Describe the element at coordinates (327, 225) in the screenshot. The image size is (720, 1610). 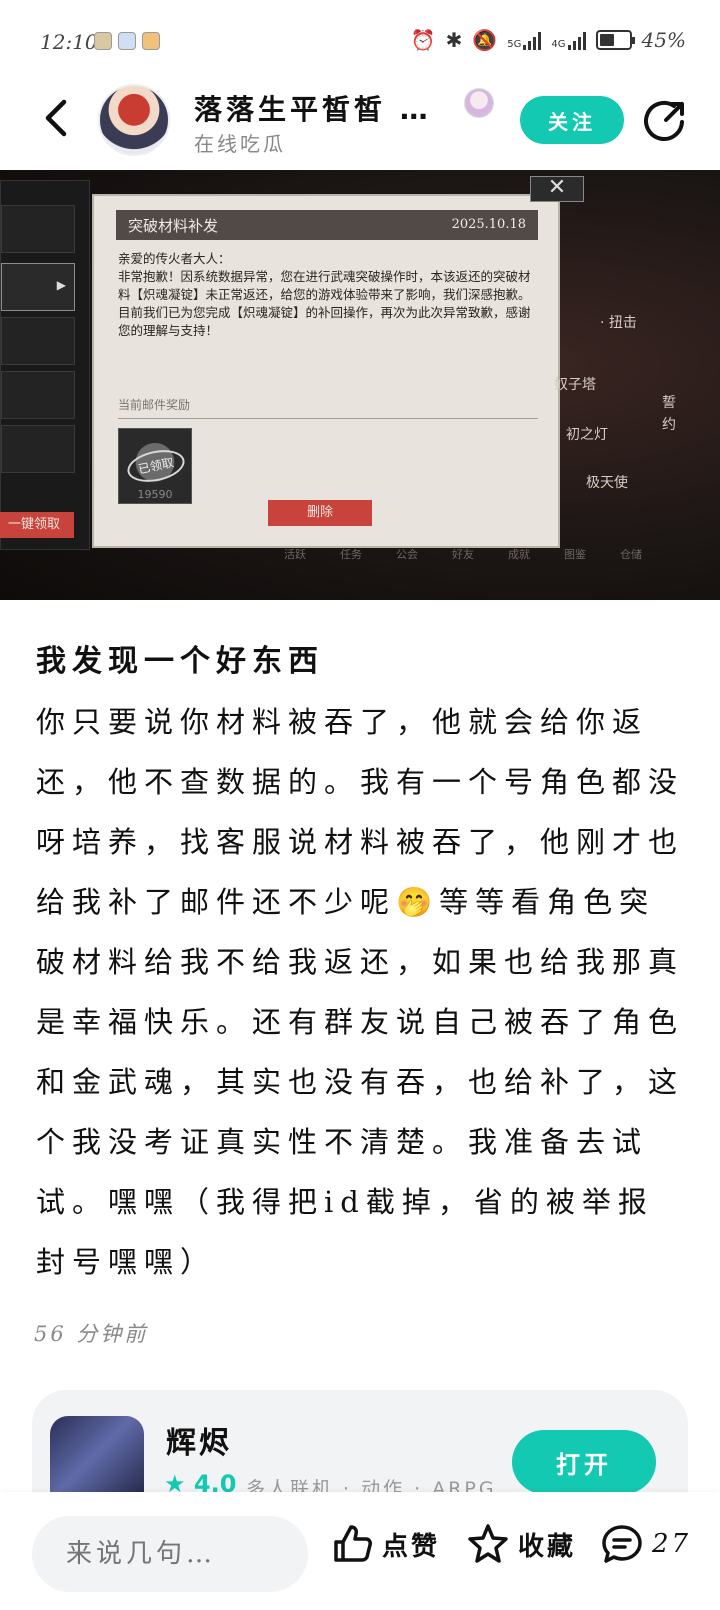
I see `mail-title-bar: 突破材料补发 2025.10.18` at that location.